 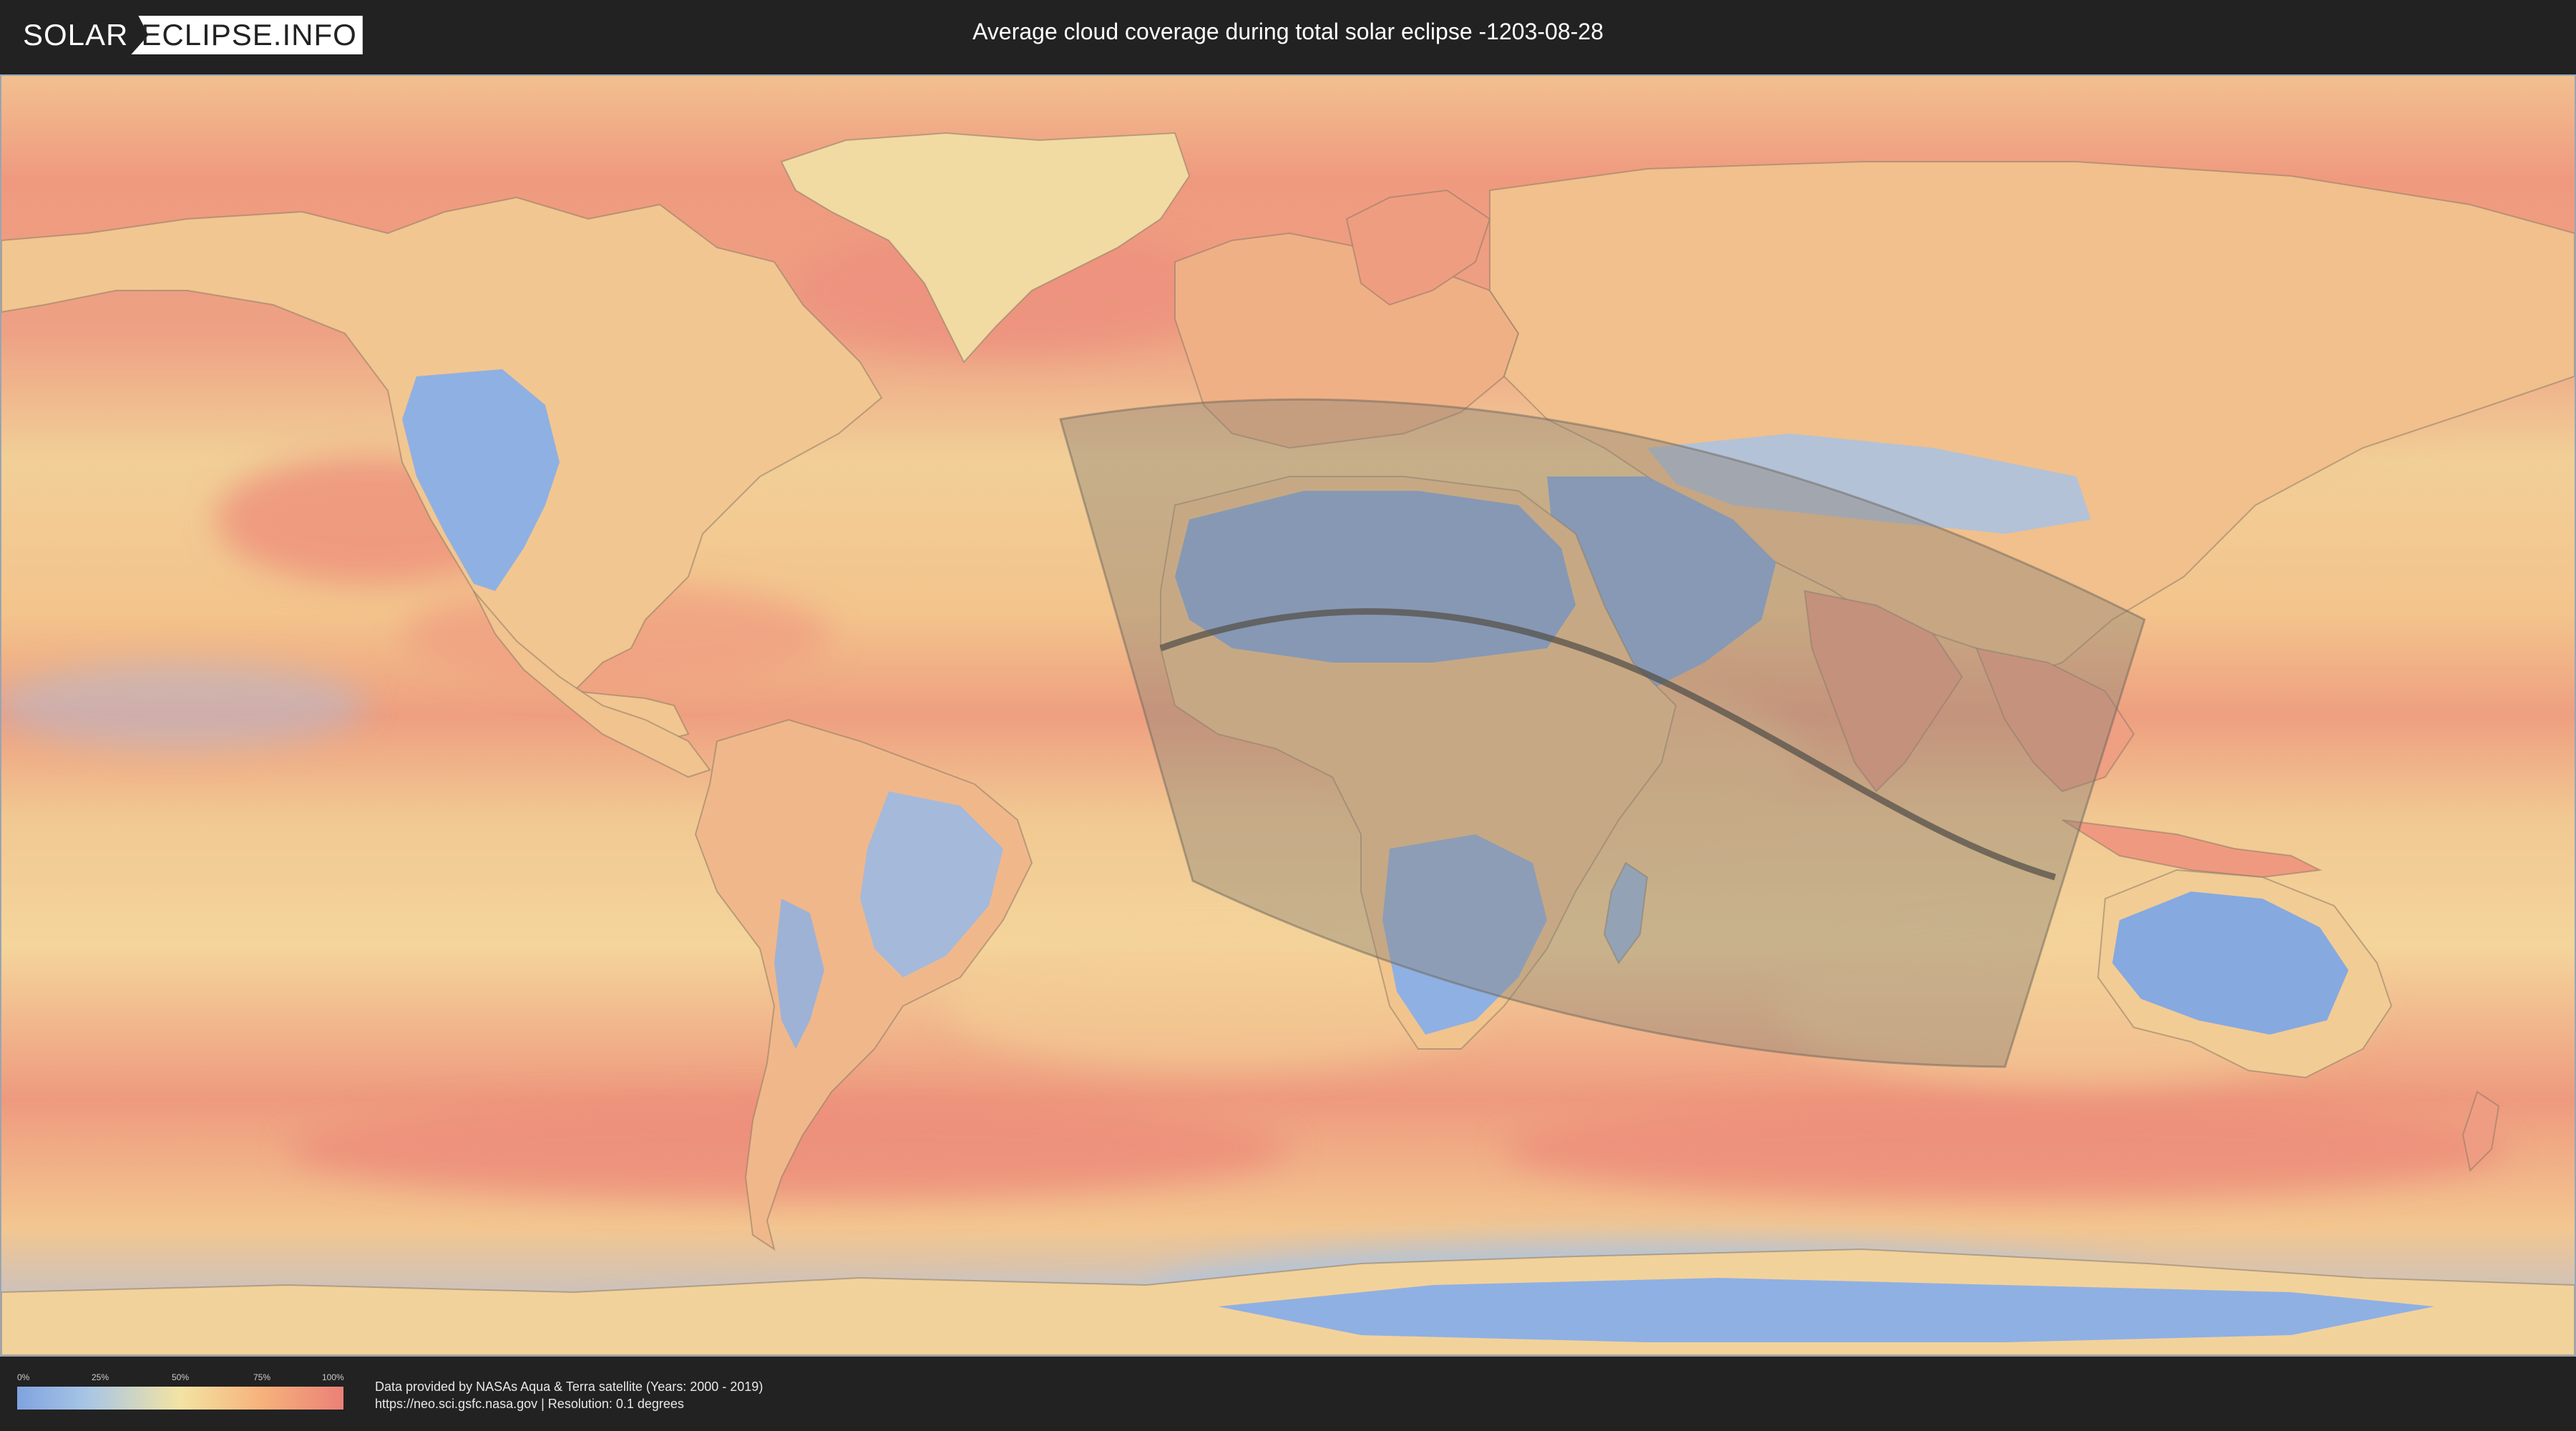 What do you see at coordinates (262, 1377) in the screenshot?
I see `legend-tick-75: 75%` at bounding box center [262, 1377].